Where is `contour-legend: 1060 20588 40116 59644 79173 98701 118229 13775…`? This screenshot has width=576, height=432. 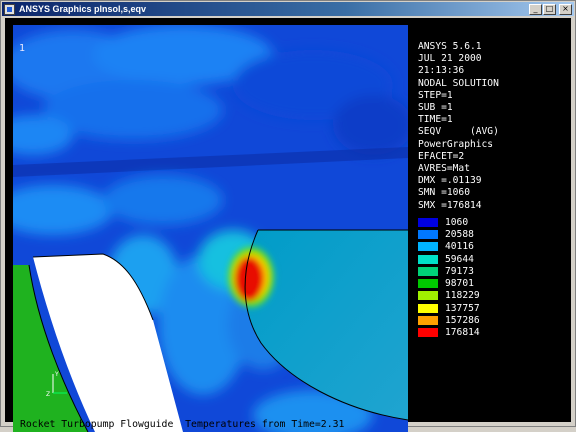
contour-legend: 1060 20588 40116 59644 79173 98701 118229 13775… is located at coordinates (449, 277).